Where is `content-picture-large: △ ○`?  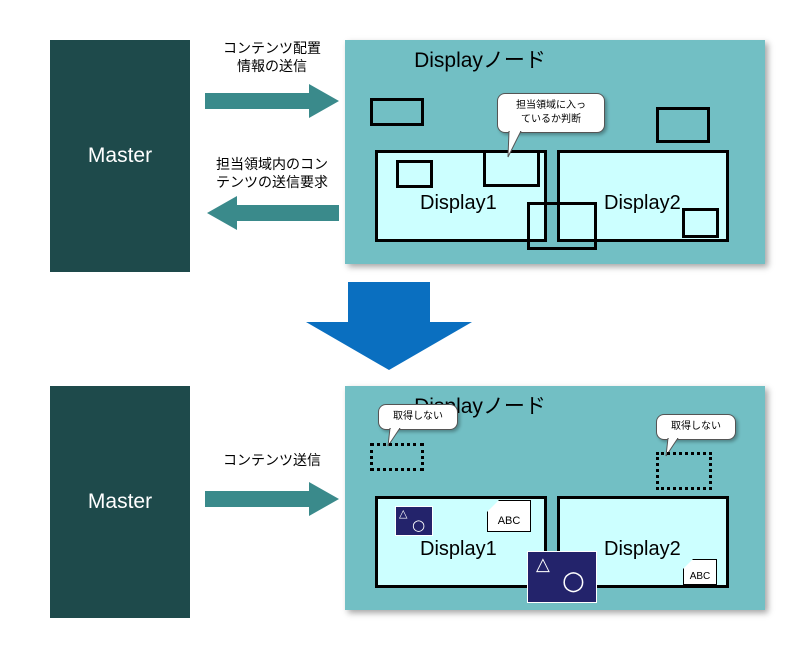 content-picture-large: △ ○ is located at coordinates (562, 577).